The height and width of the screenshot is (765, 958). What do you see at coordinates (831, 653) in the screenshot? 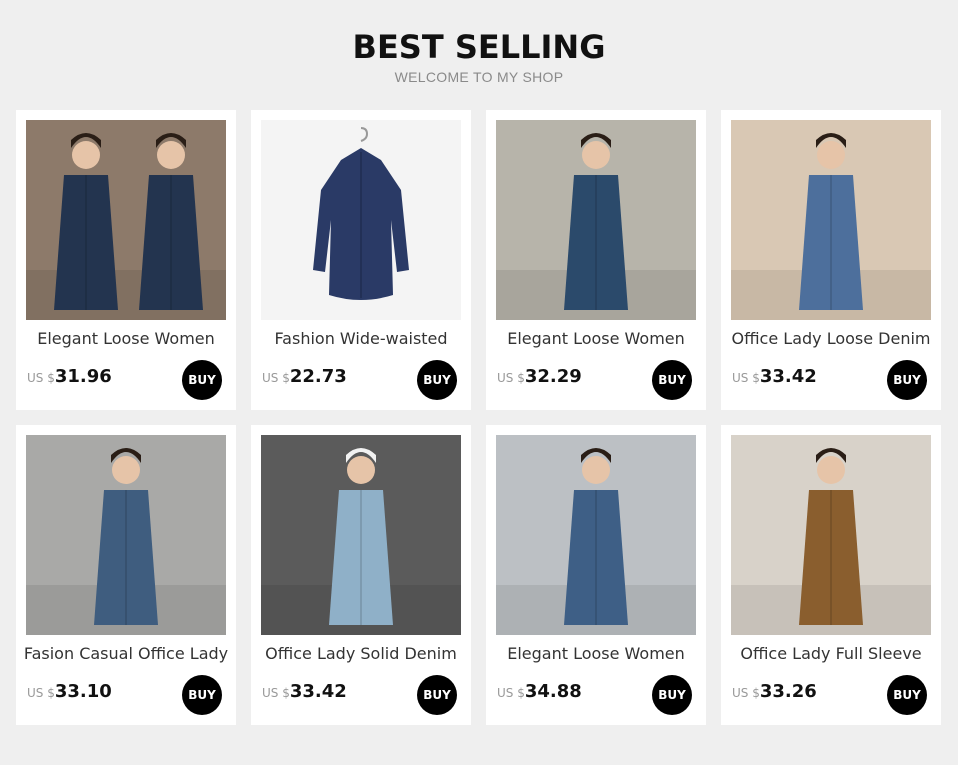
I see `product-name: Office Lady Full Sleeve` at bounding box center [831, 653].